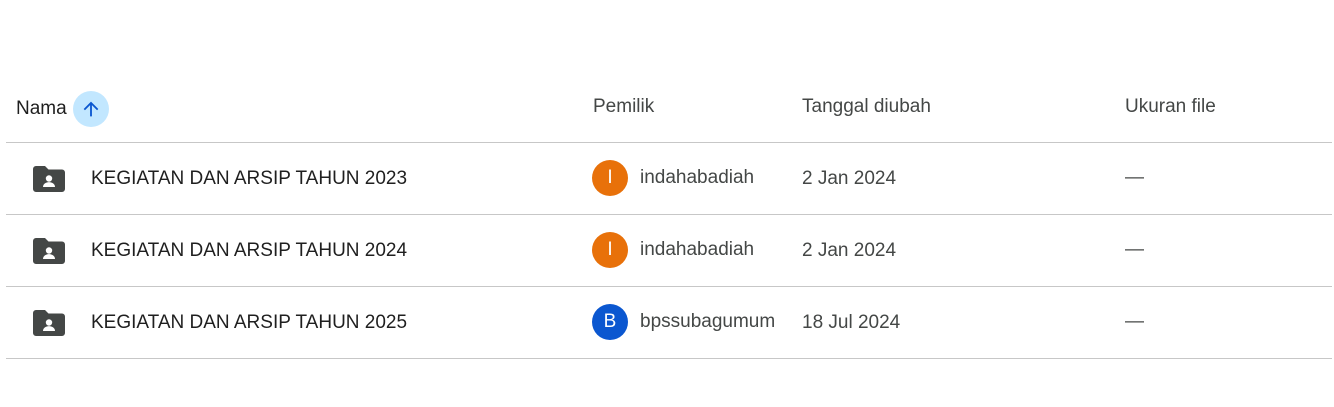 The width and height of the screenshot is (1334, 407). Describe the element at coordinates (249, 251) in the screenshot. I see `file-name: KEGIATAN DAN ARSIP TAHUN 2024` at that location.